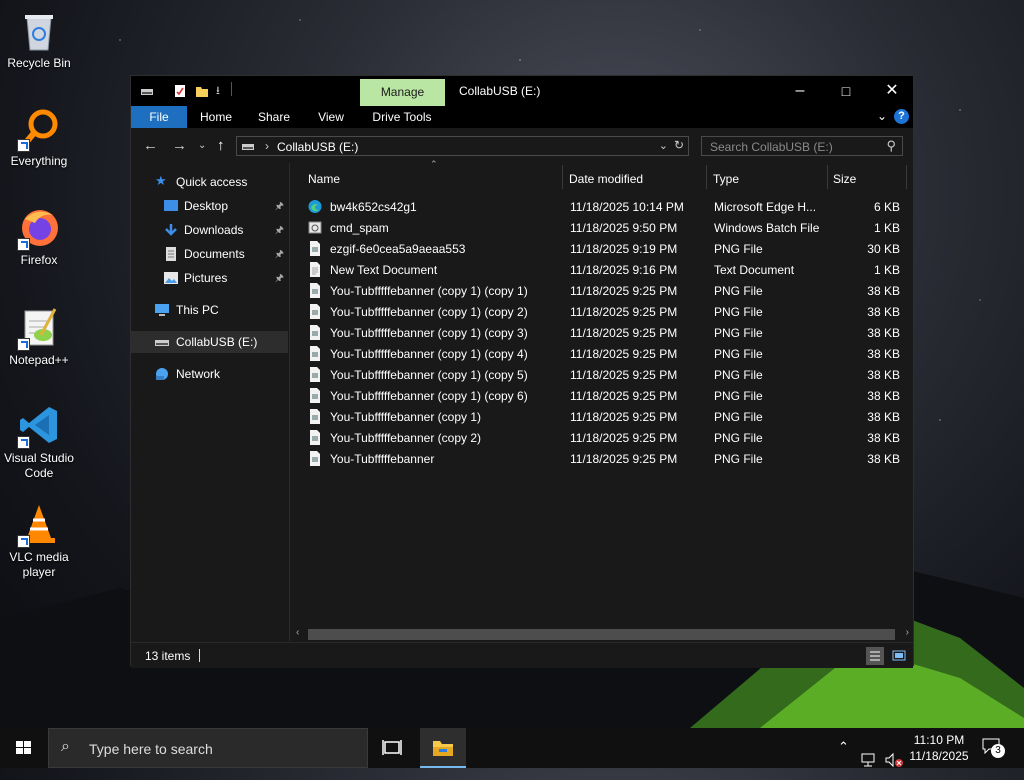  Describe the element at coordinates (636, 179) in the screenshot. I see `column-header-date-modified: Date modified` at that location.